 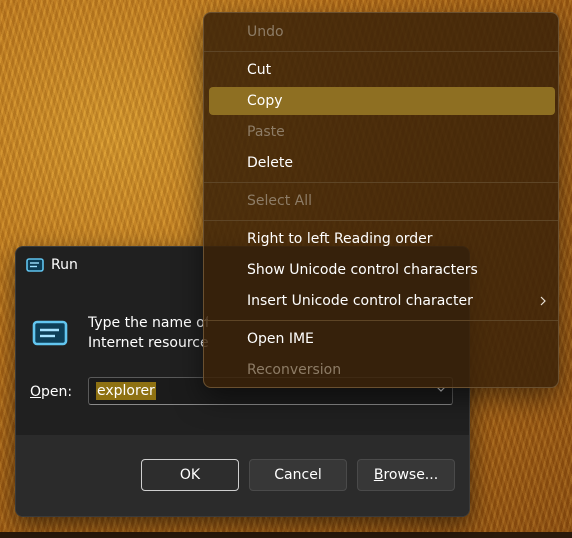 What do you see at coordinates (360, 301) in the screenshot?
I see `menu-item-label: Insert Unicode control character` at bounding box center [360, 301].